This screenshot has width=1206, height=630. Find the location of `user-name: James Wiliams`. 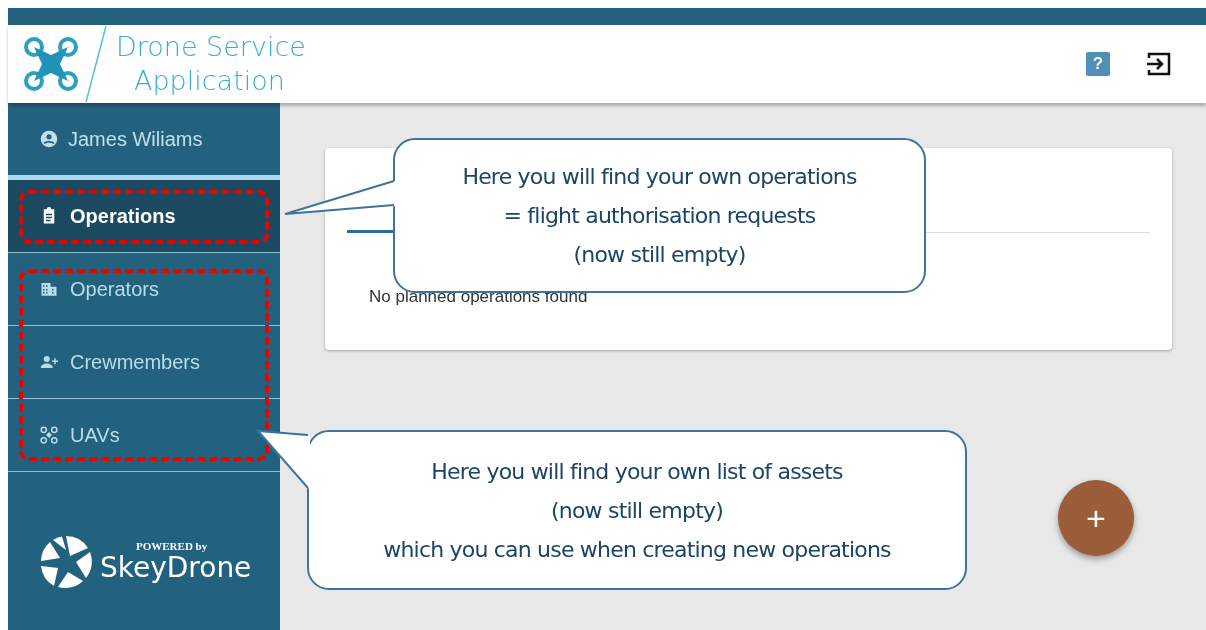

user-name: James Wiliams is located at coordinates (135, 139).